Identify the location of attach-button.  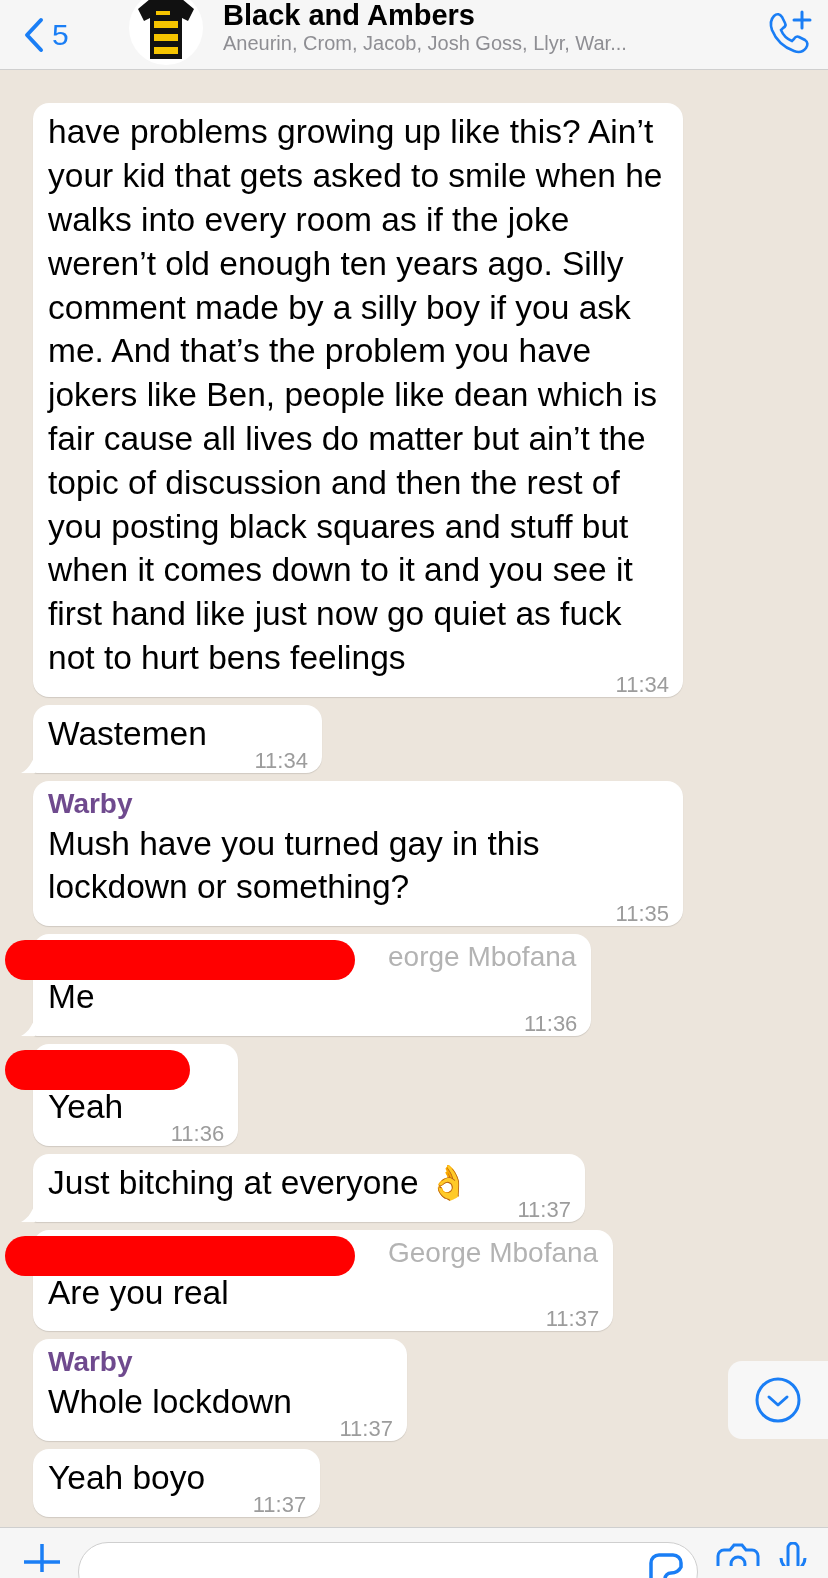
(42, 1557).